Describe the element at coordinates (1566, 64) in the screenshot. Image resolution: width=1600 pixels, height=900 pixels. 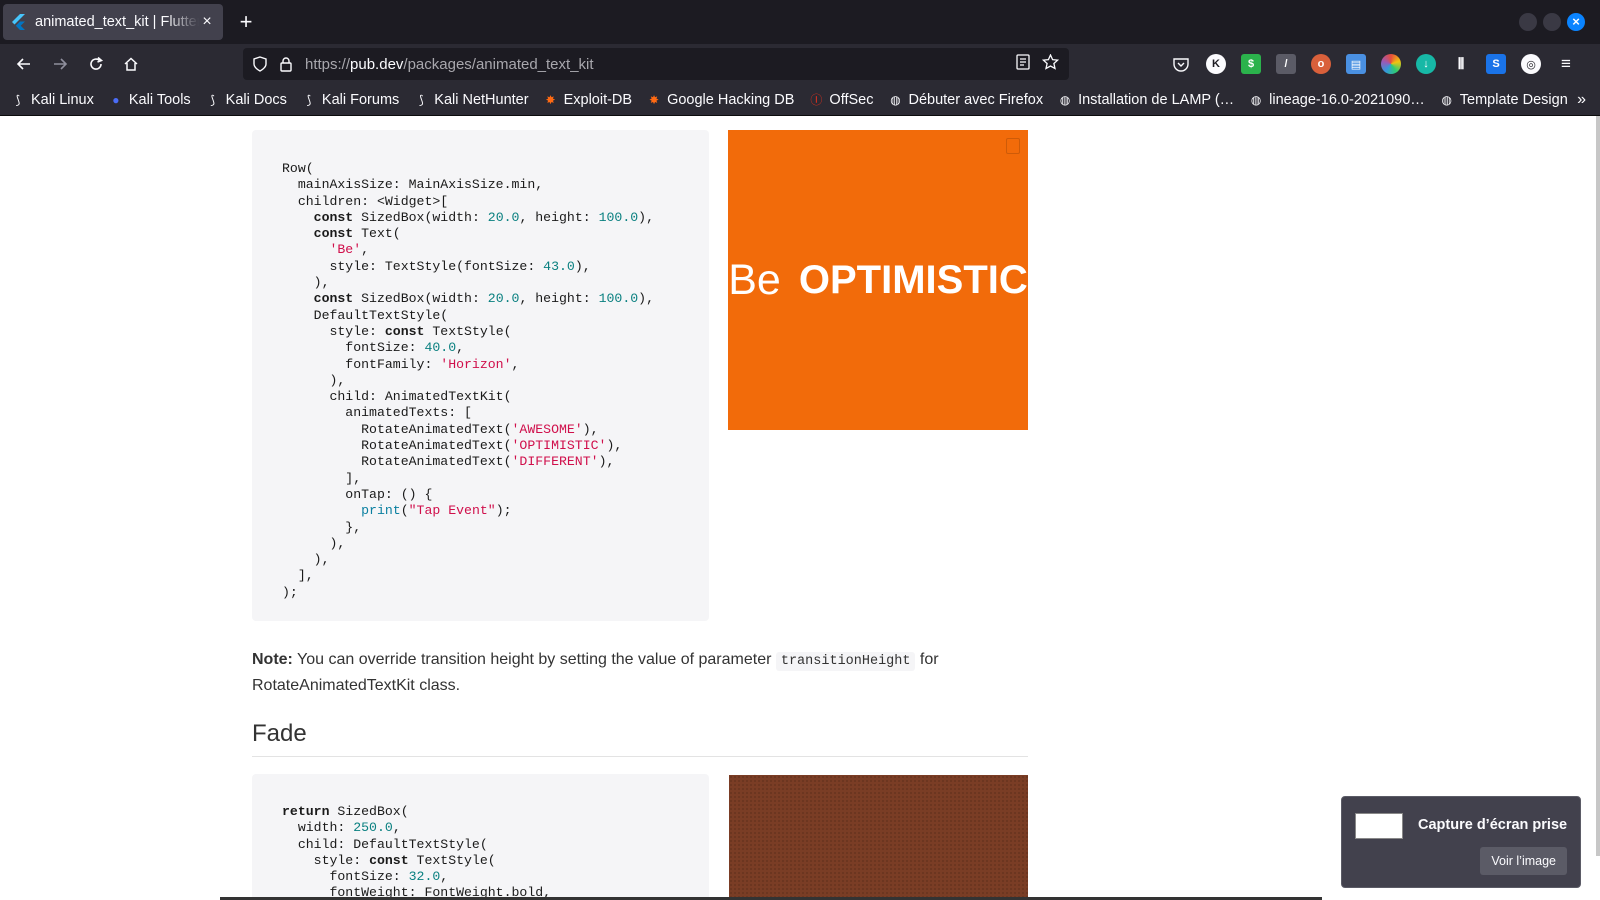
I see `menu-icon: ≡` at that location.